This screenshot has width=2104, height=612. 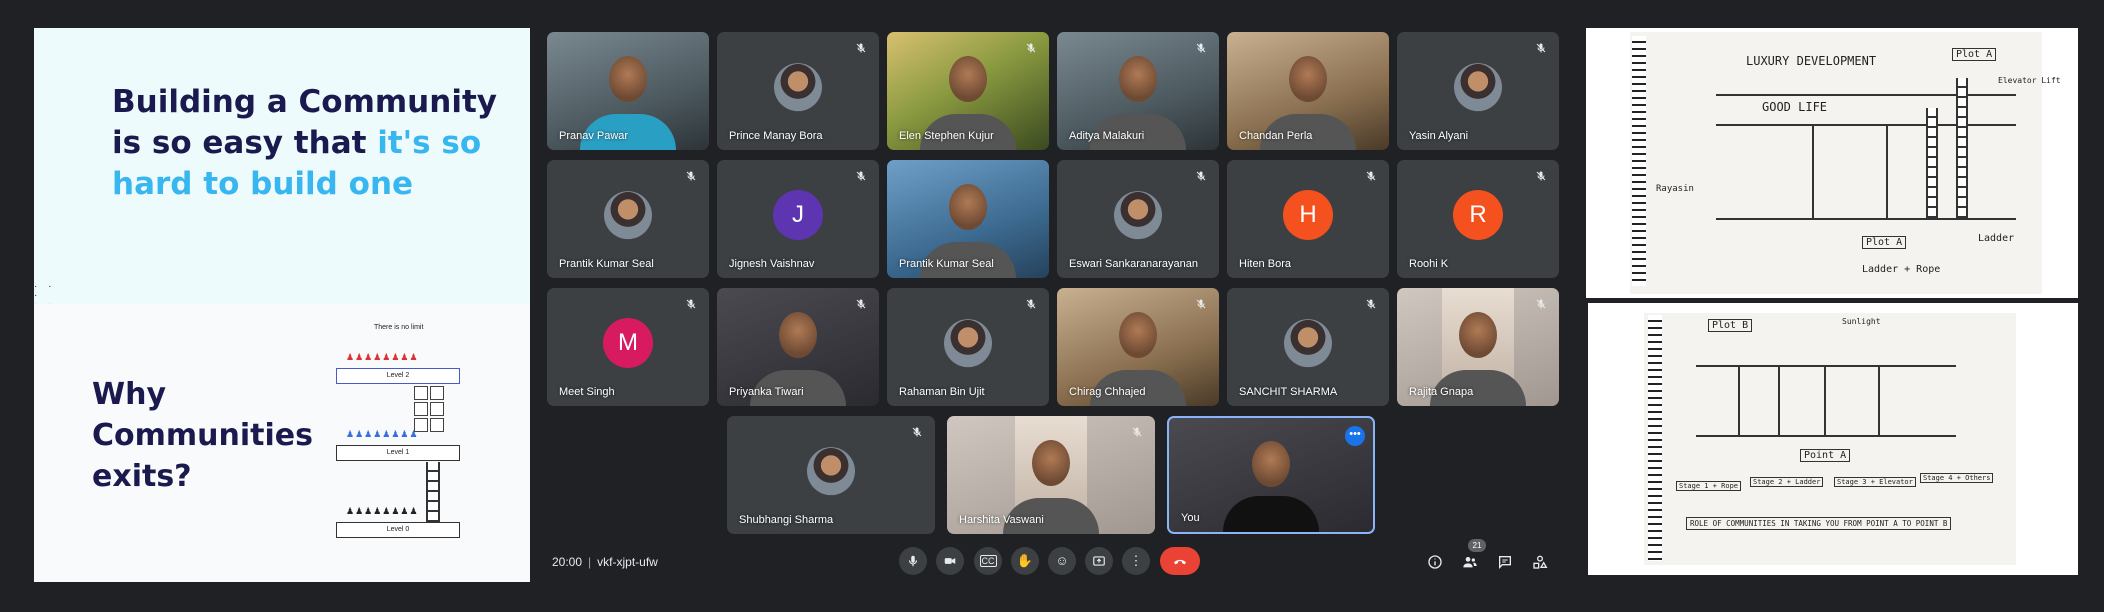 What do you see at coordinates (1051, 475) in the screenshot?
I see `participant-tile: Harshita Vaswani` at bounding box center [1051, 475].